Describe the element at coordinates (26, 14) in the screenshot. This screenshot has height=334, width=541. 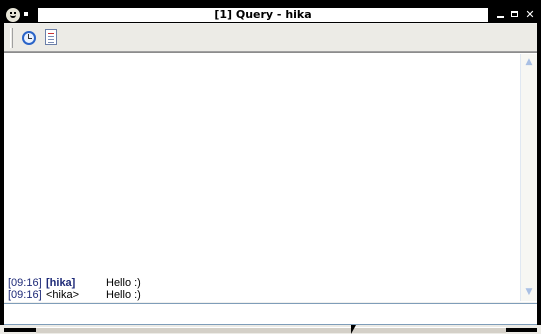
I see `system-menu-icon` at that location.